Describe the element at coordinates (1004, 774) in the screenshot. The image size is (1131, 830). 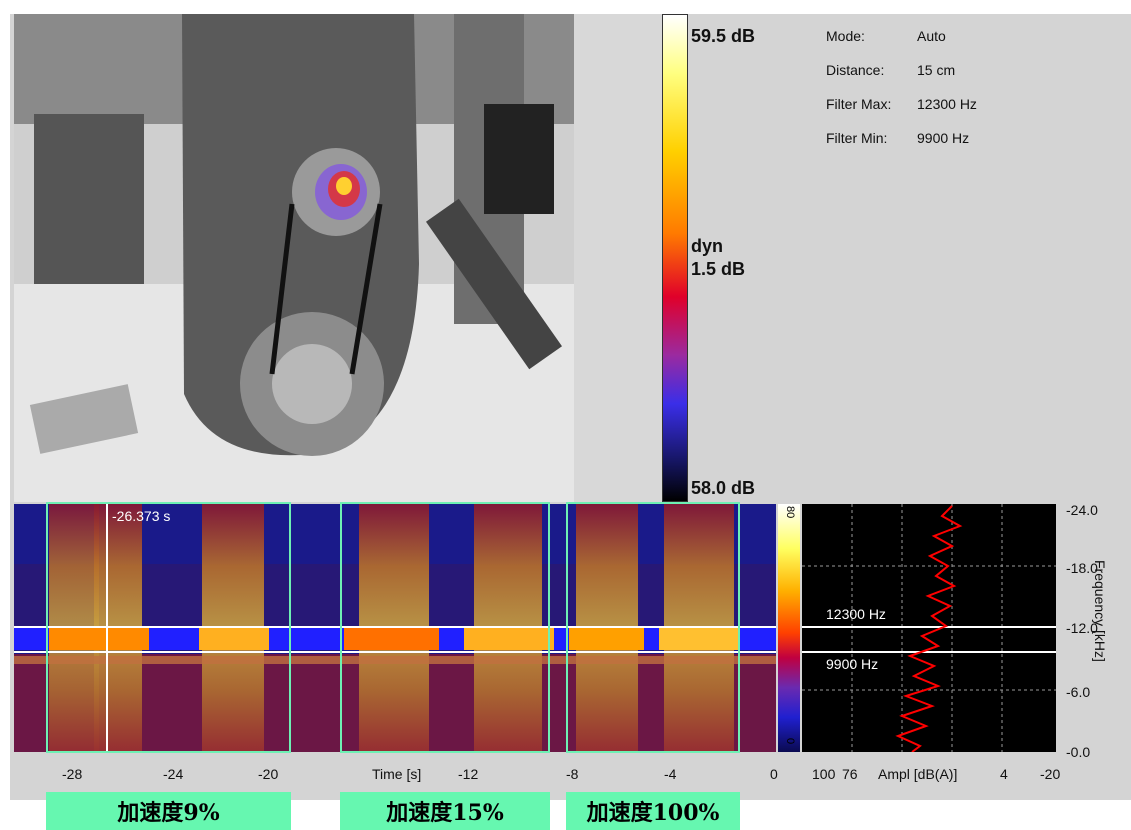
I see `amp-tick: 4` at that location.